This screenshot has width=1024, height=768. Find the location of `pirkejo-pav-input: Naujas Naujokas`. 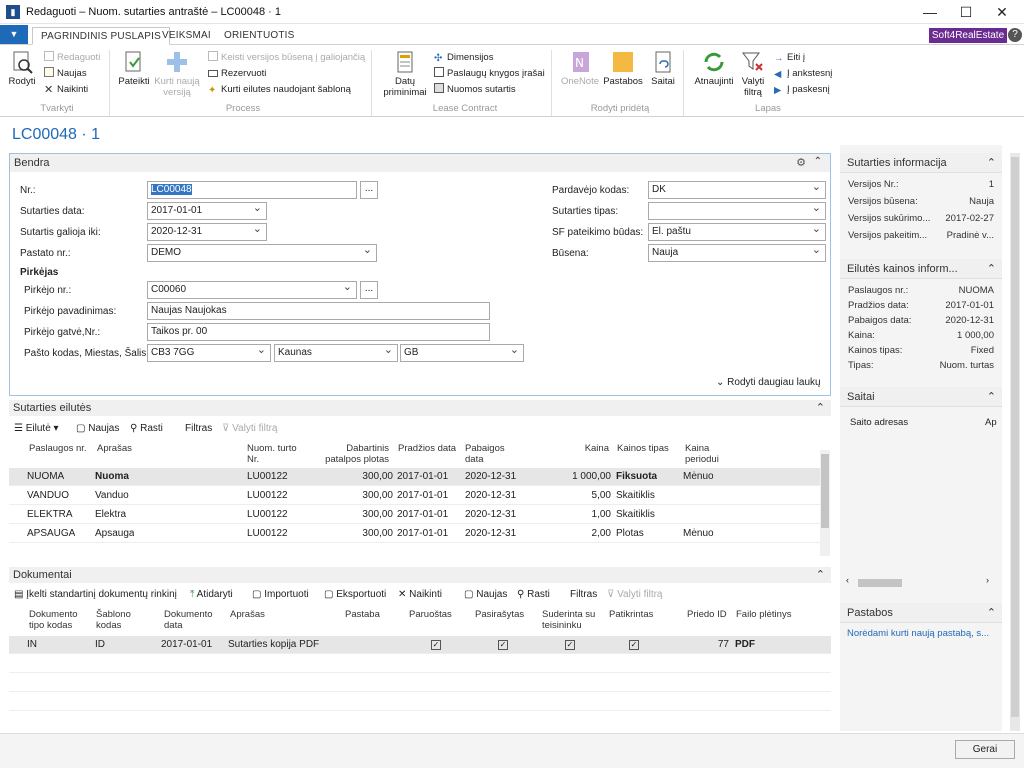

pirkejo-pav-input: Naujas Naujokas is located at coordinates (318, 311).